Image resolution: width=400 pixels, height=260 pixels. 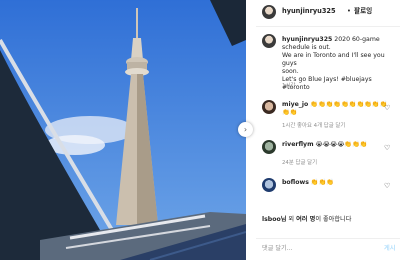 What do you see at coordinates (299, 163) in the screenshot?
I see `comment-meta: 24분 답글 달기` at bounding box center [299, 163].